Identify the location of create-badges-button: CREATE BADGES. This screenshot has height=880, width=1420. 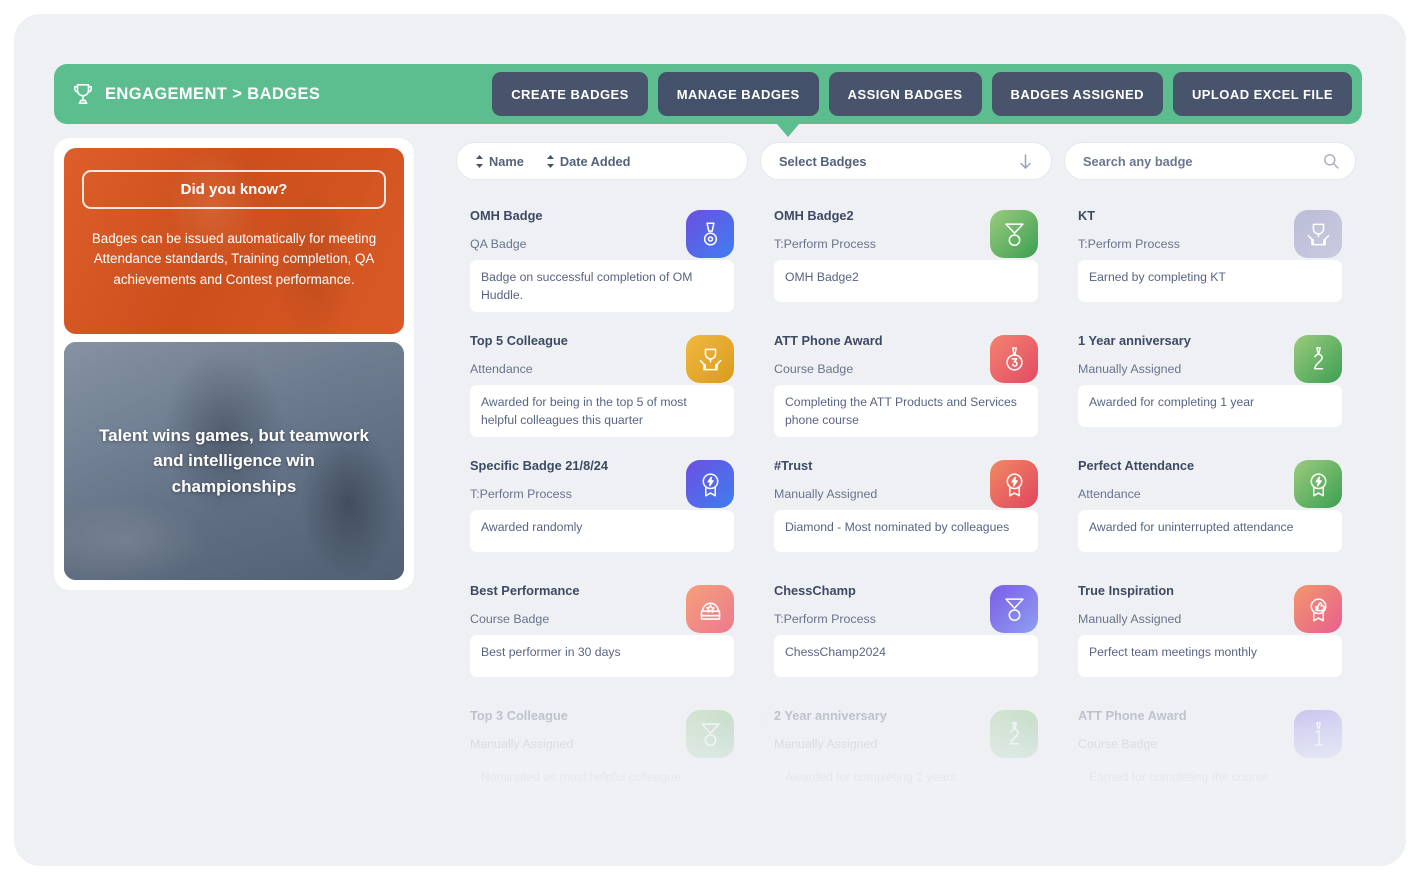
(570, 94).